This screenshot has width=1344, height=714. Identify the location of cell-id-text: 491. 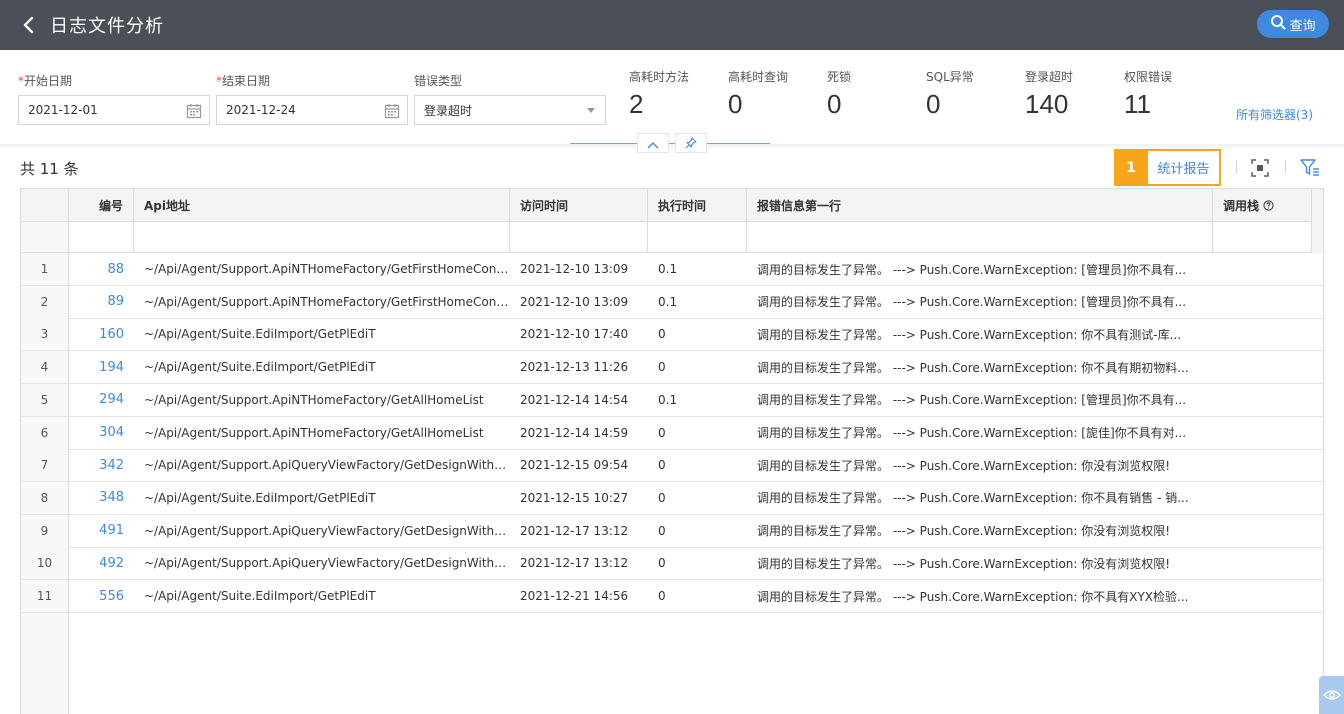
(111, 530).